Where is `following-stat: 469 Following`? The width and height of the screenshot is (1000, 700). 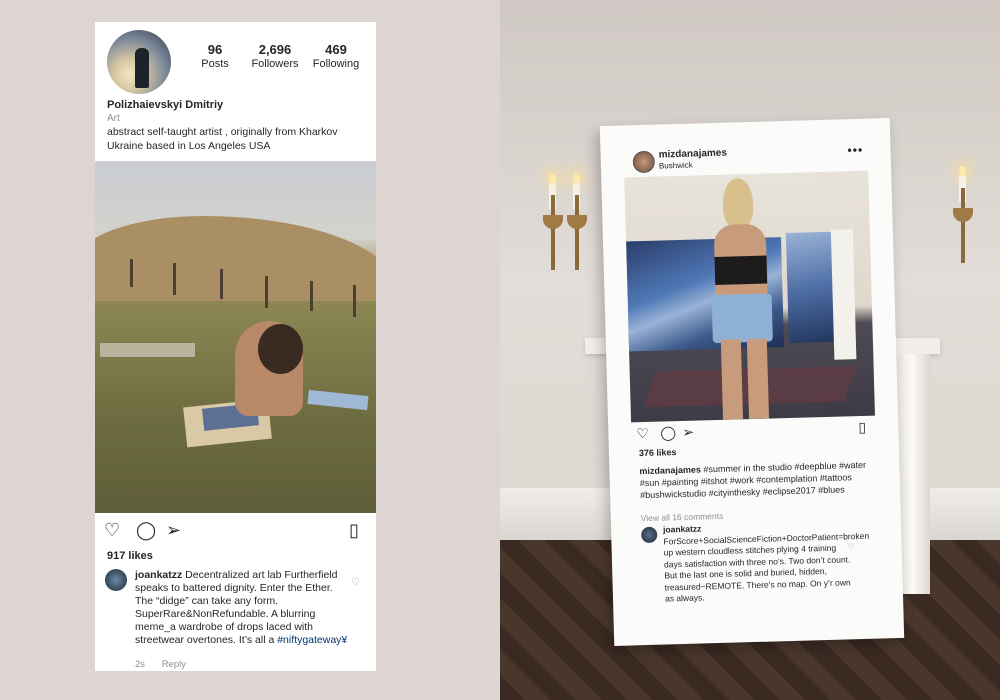
following-stat: 469 Following is located at coordinates (336, 56).